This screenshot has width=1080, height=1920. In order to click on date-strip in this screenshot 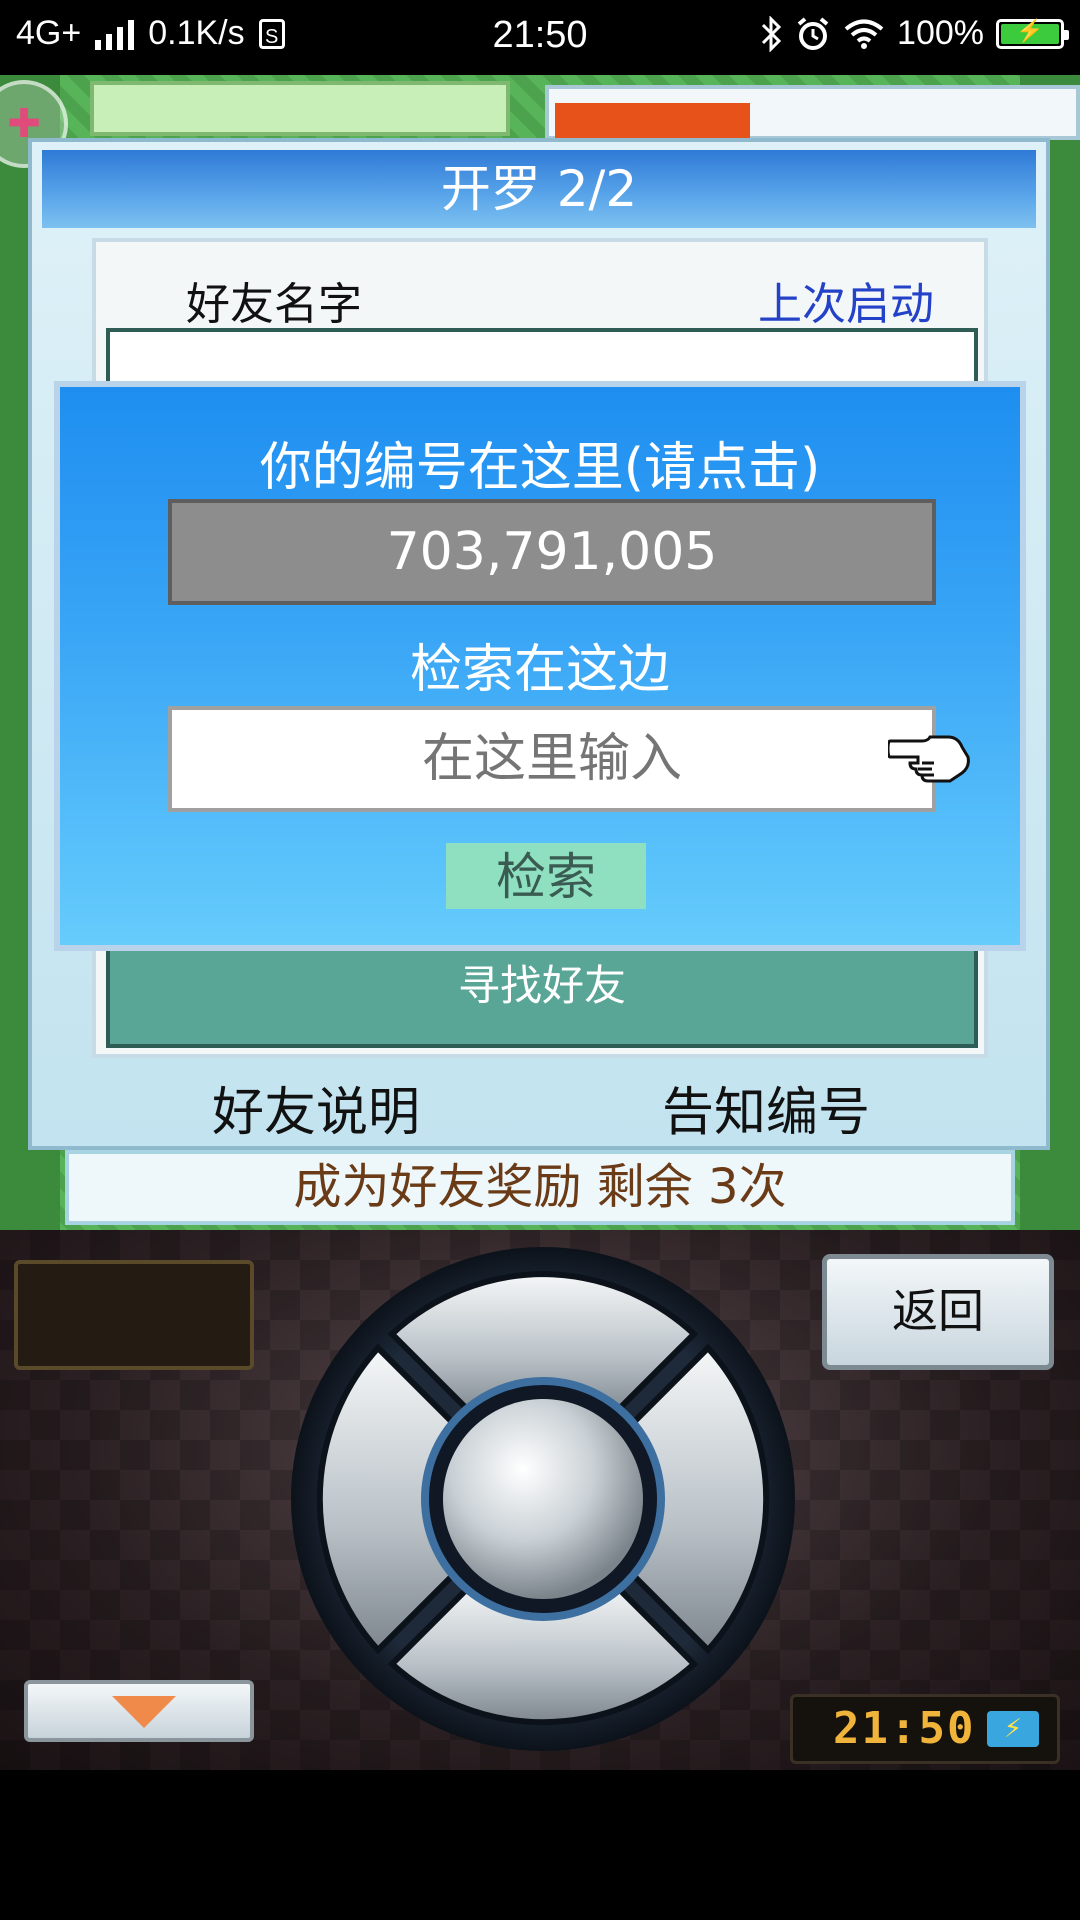, I will do `click(300, 108)`.